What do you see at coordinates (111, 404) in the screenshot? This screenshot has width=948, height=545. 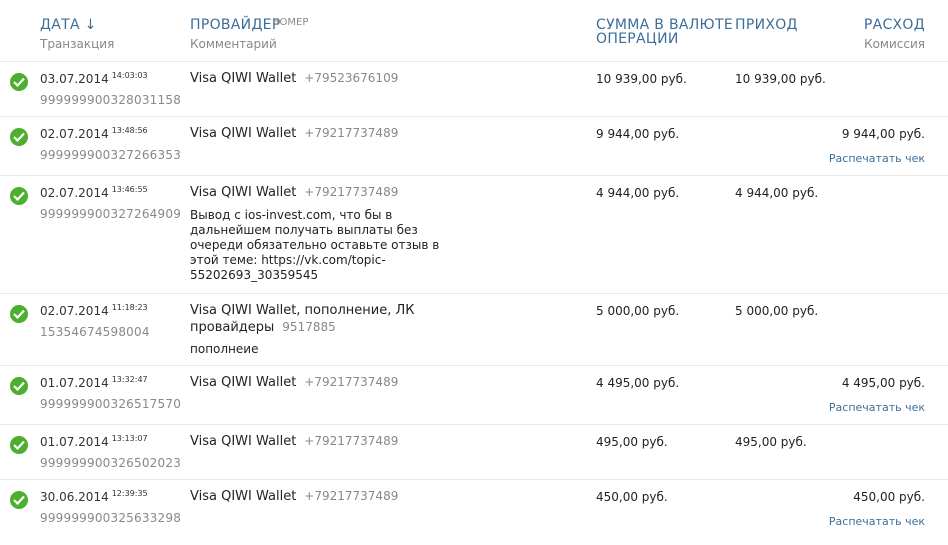 I see `row-transaction-id: 999999900326517570` at bounding box center [111, 404].